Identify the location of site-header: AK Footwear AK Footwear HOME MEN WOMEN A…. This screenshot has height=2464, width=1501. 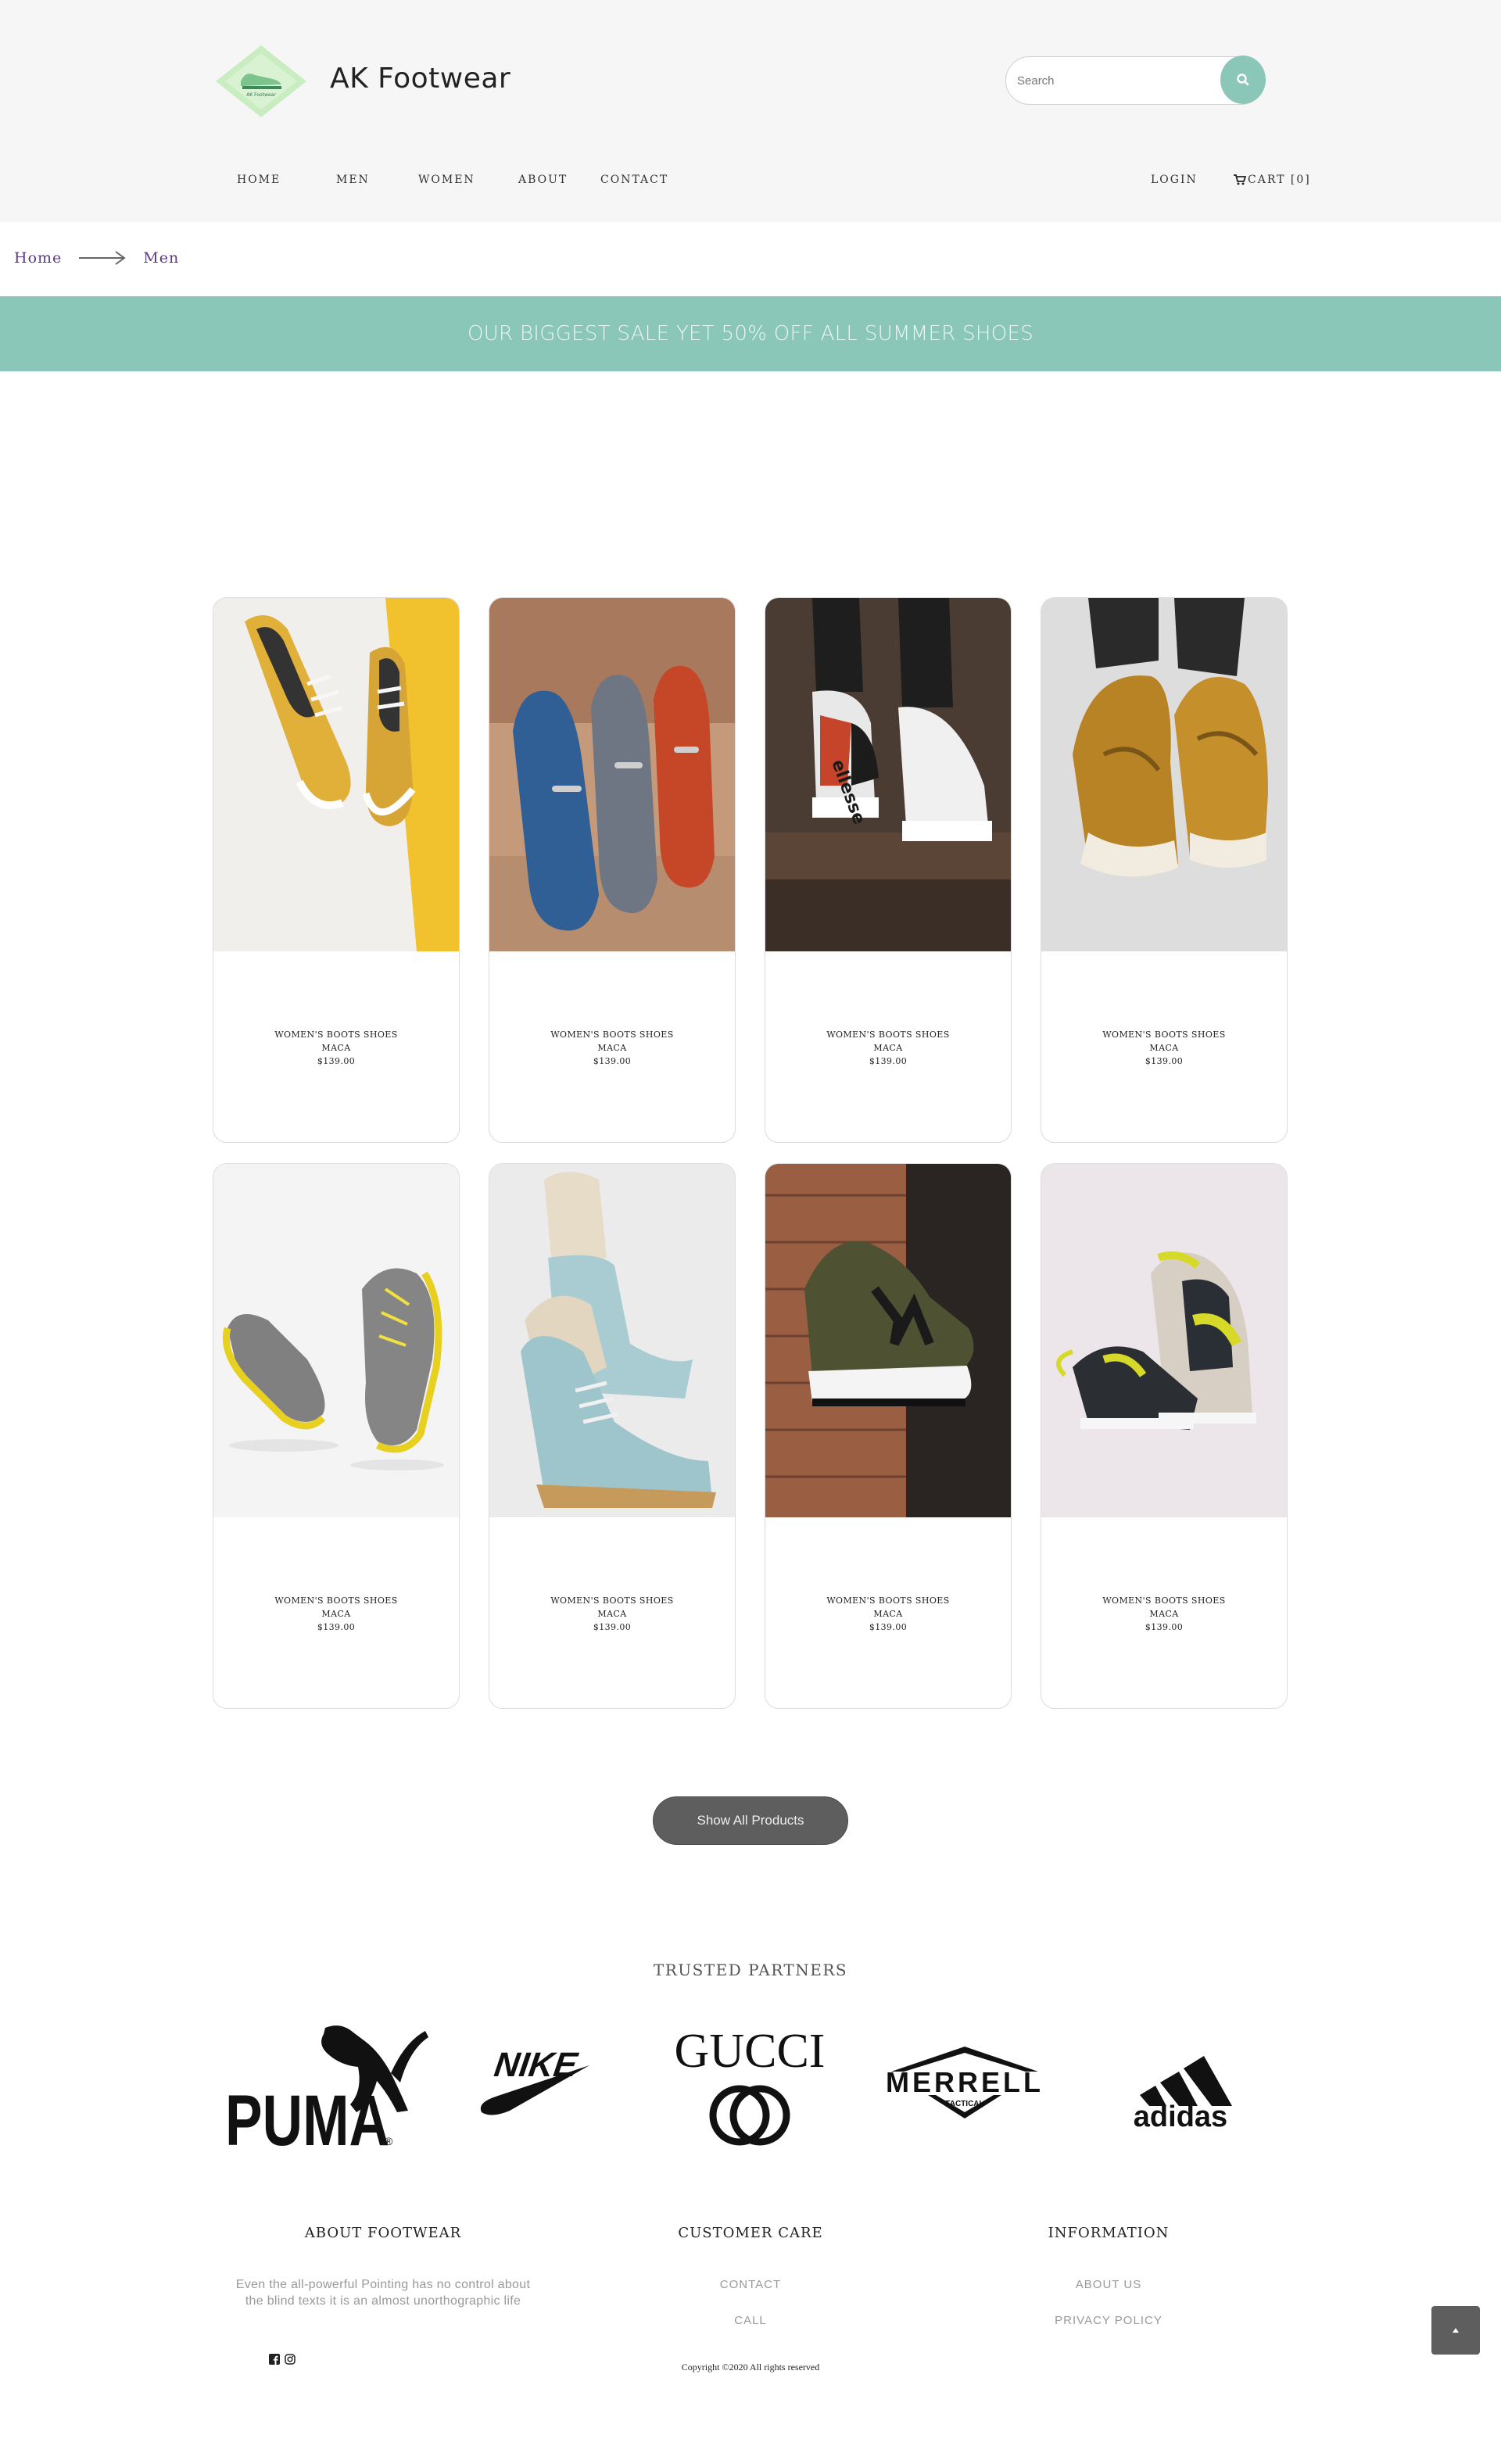
(750, 111).